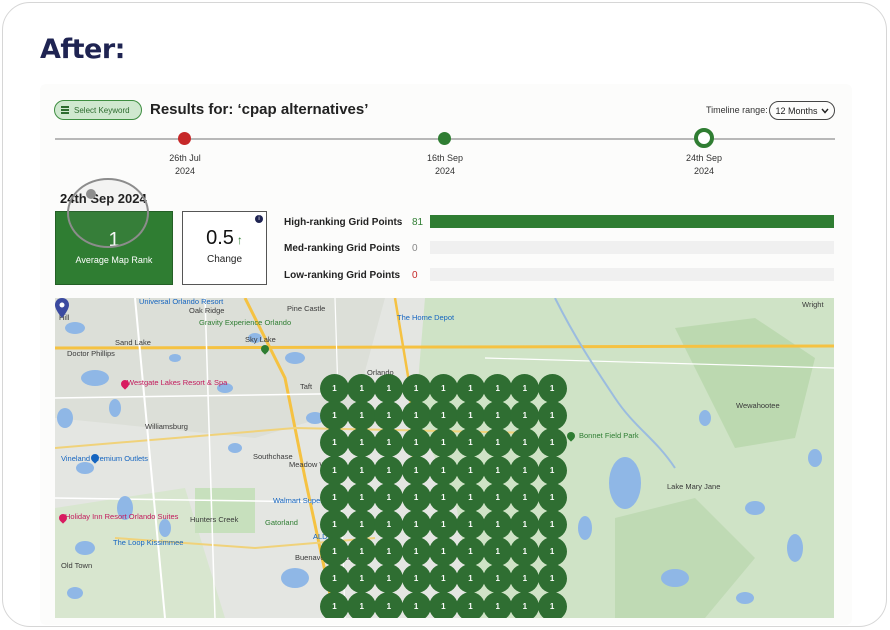  I want to click on info-icon: i, so click(259, 219).